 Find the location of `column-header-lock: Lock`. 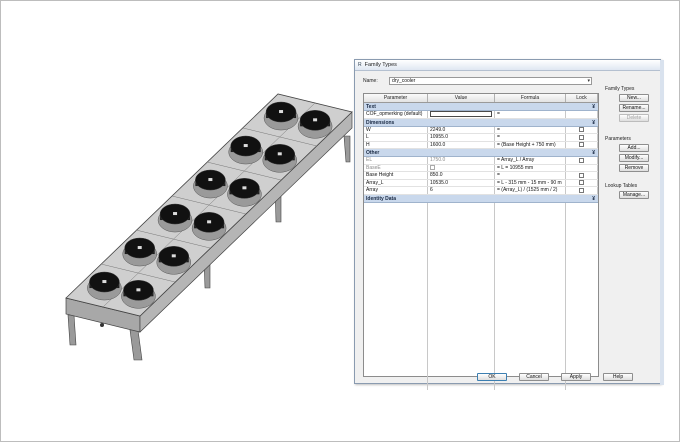

column-header-lock: Lock is located at coordinates (582, 98).